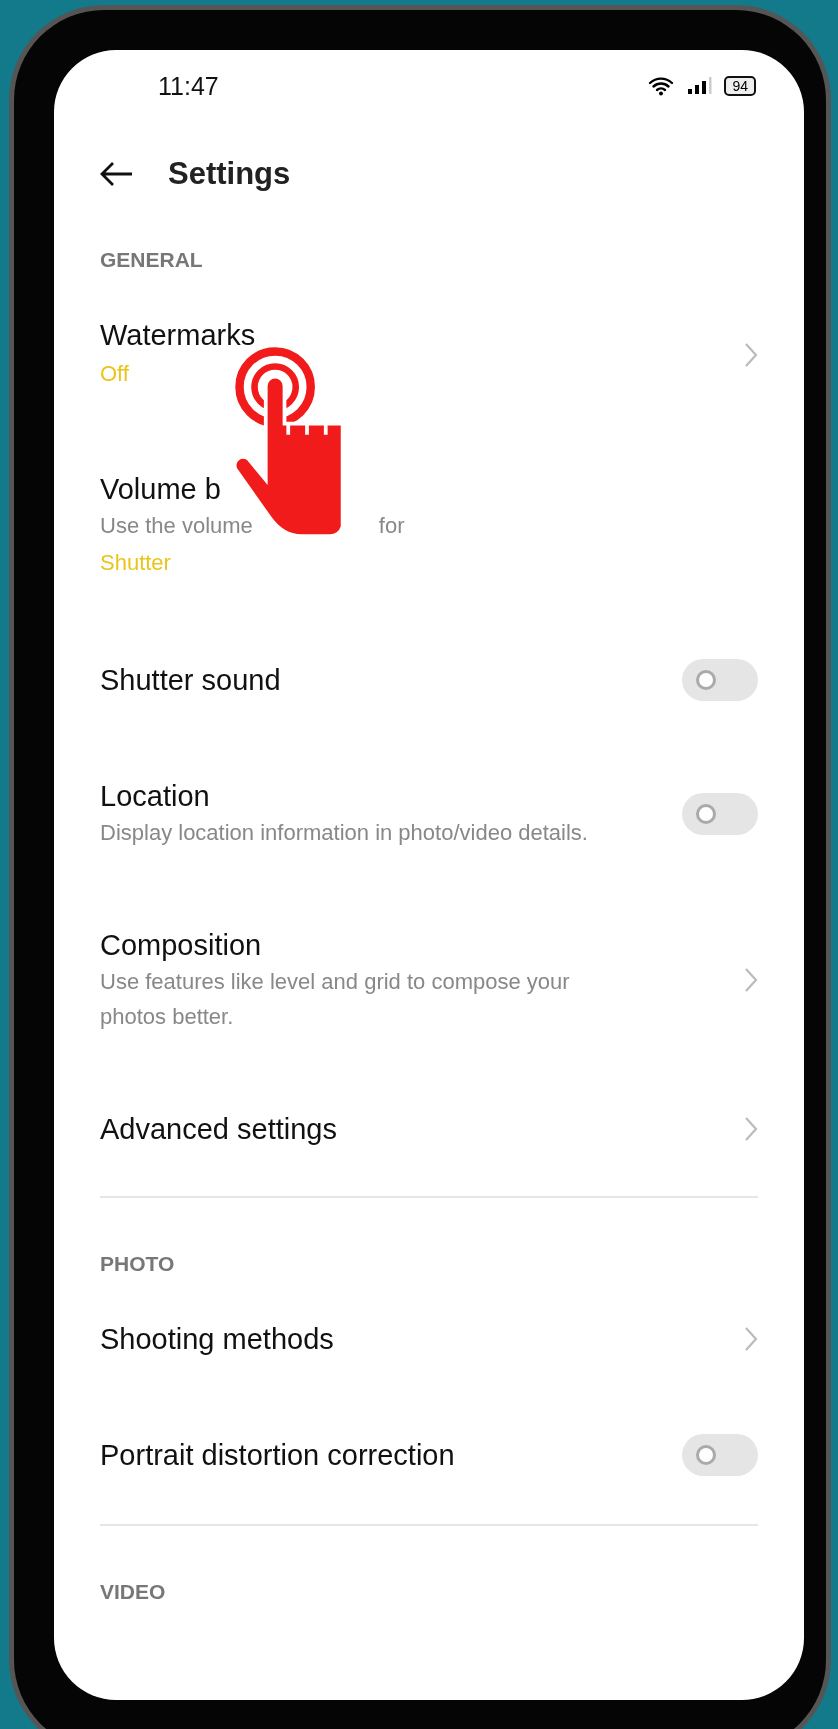 The height and width of the screenshot is (1729, 838). Describe the element at coordinates (429, 1133) in the screenshot. I see `settings-row: Advanced settings` at that location.